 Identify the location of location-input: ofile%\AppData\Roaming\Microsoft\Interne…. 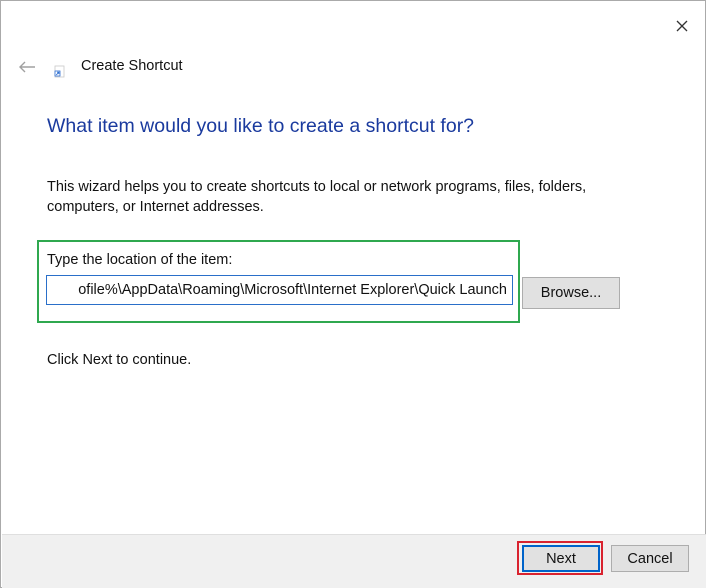
(279, 290).